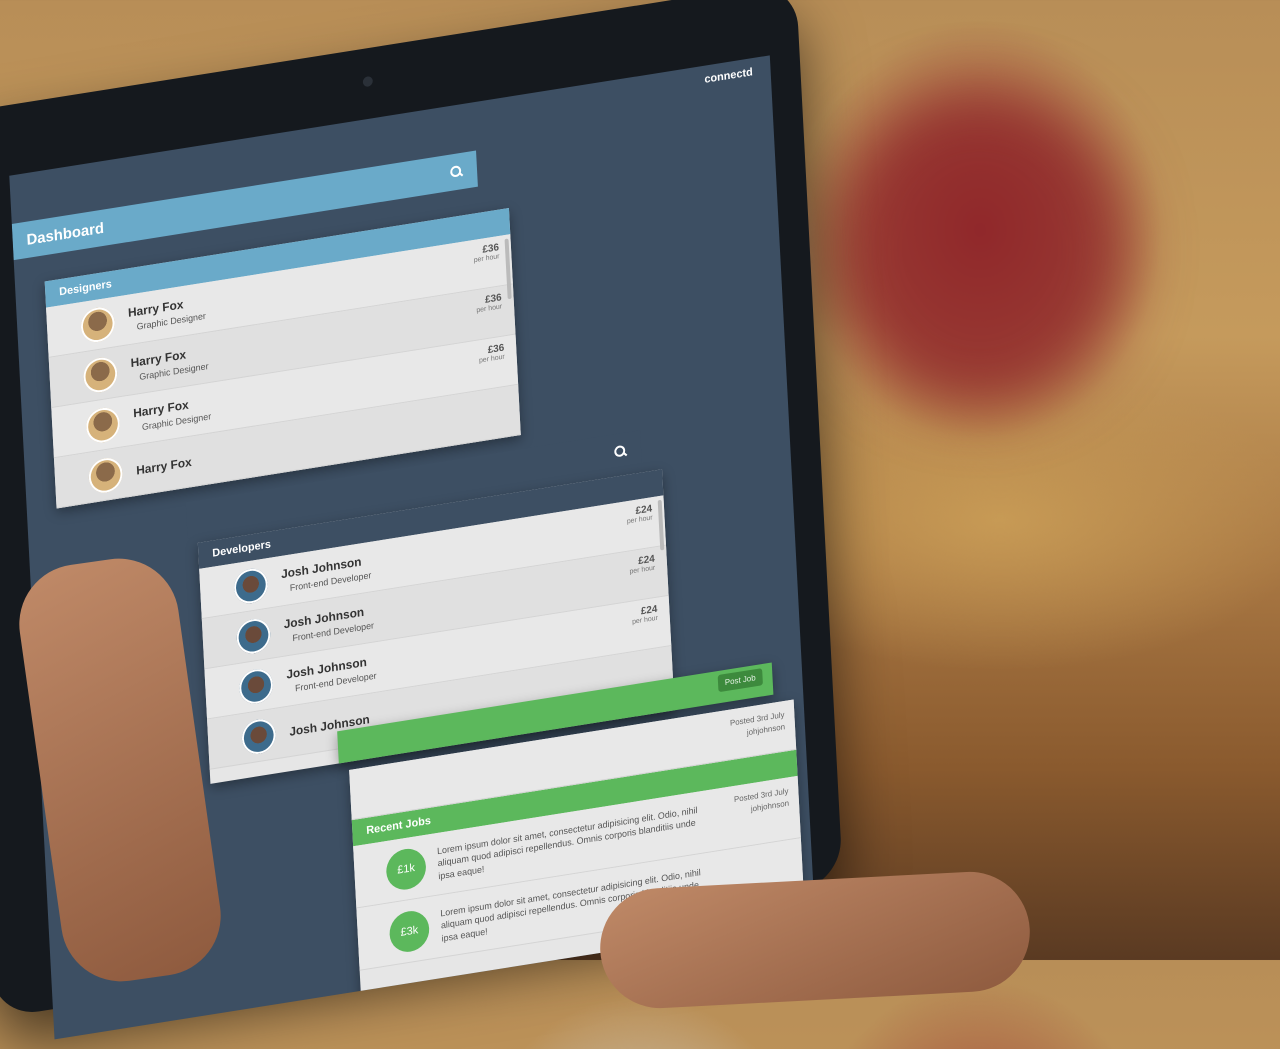 This screenshot has width=1280, height=1049. I want to click on job-budget-badge: £1k, so click(406, 868).